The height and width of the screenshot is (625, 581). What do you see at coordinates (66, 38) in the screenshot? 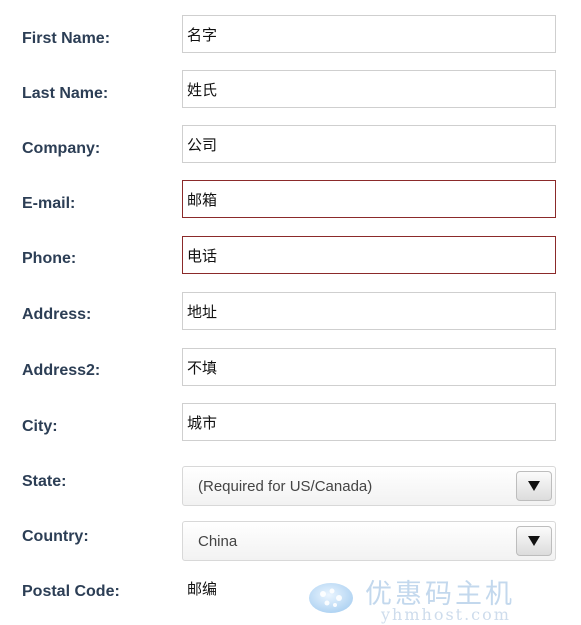
I see `first-name-label: First Name:` at bounding box center [66, 38].